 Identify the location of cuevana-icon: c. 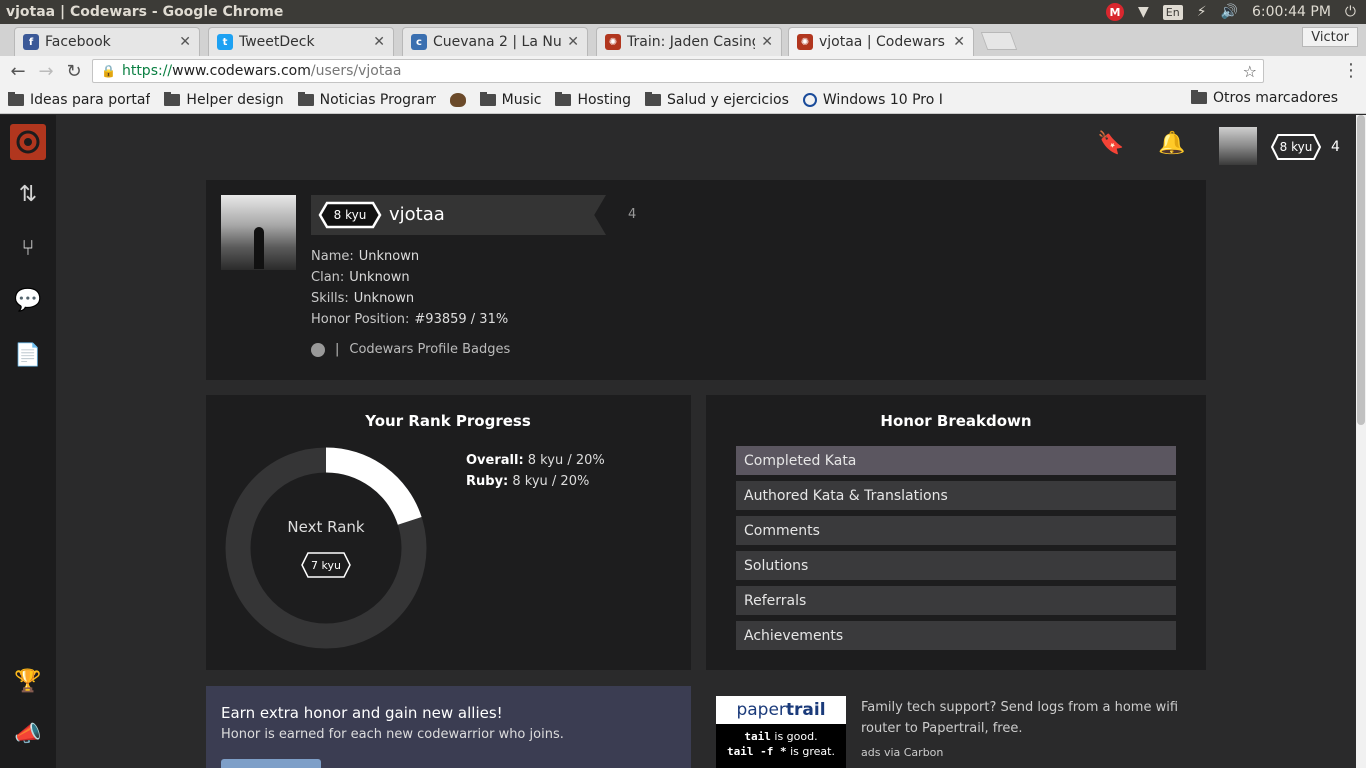
(419, 42).